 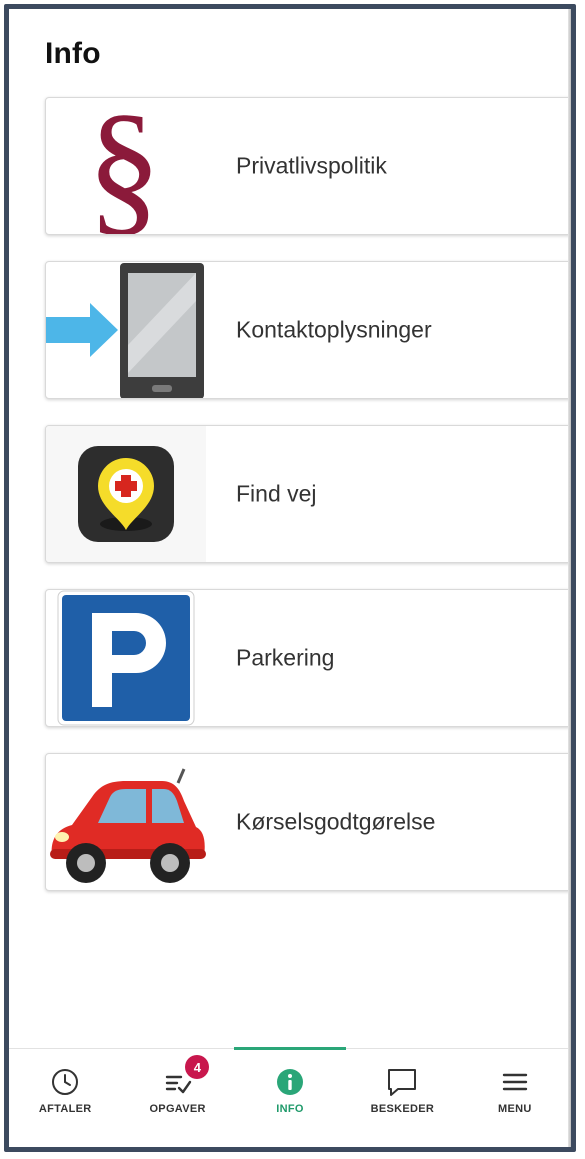 I want to click on tab-opgaver: 4 OPGAVER, so click(x=177, y=1098).